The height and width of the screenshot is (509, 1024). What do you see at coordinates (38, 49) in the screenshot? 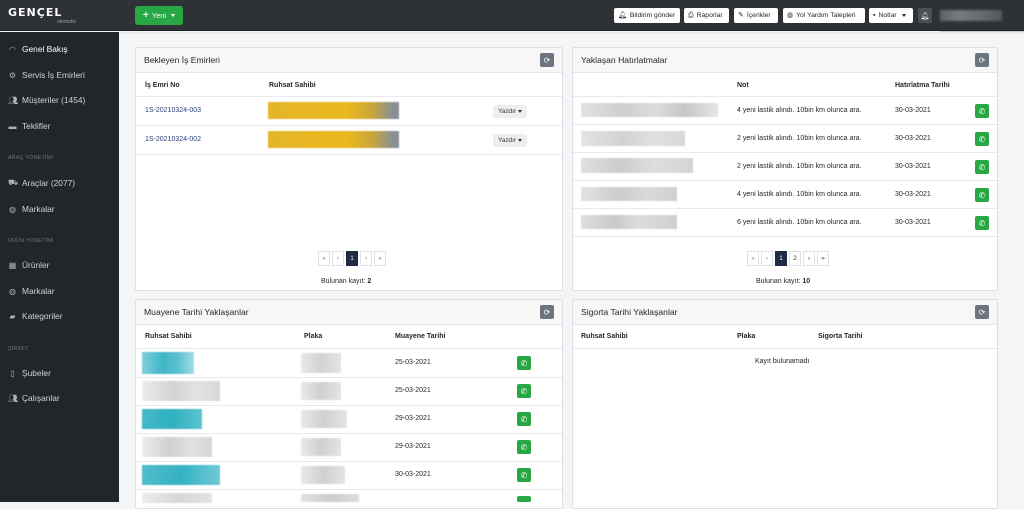
I see `sidebar-item-dashboard: ◠ Genel Bakış` at bounding box center [38, 49].